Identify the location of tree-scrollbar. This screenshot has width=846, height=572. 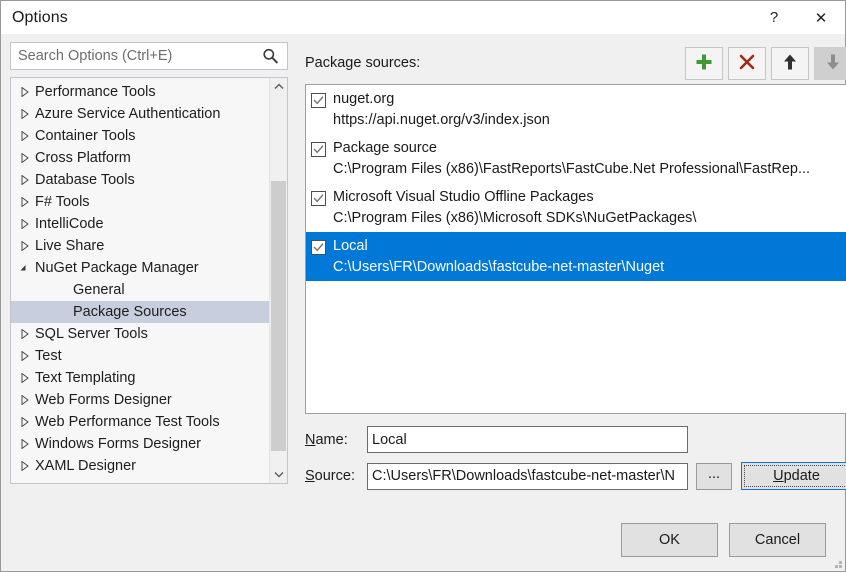
(278, 280).